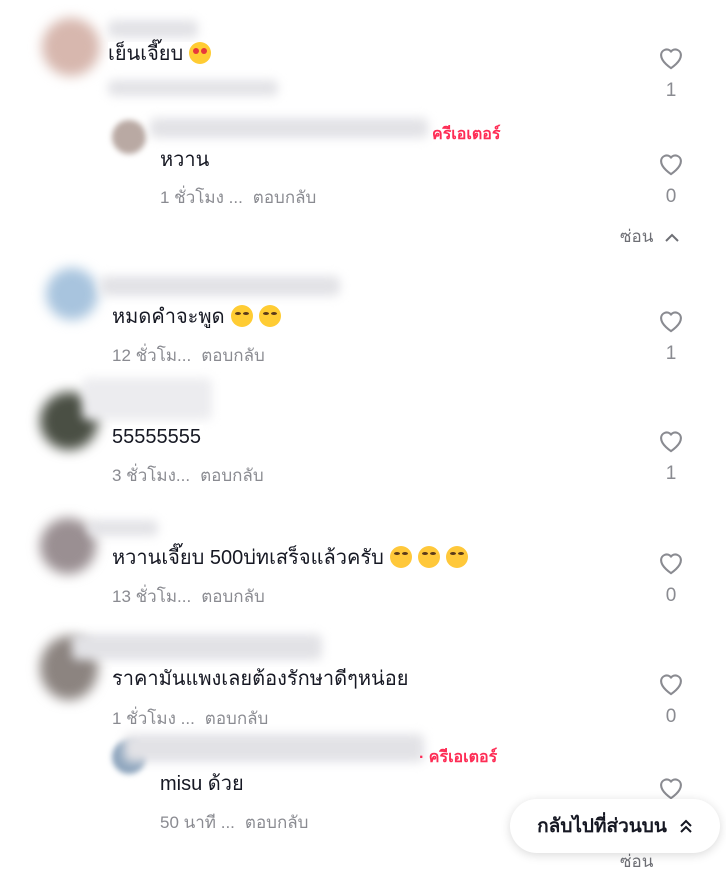 The height and width of the screenshot is (875, 726). I want to click on double-chevron-up-icon, so click(686, 826).